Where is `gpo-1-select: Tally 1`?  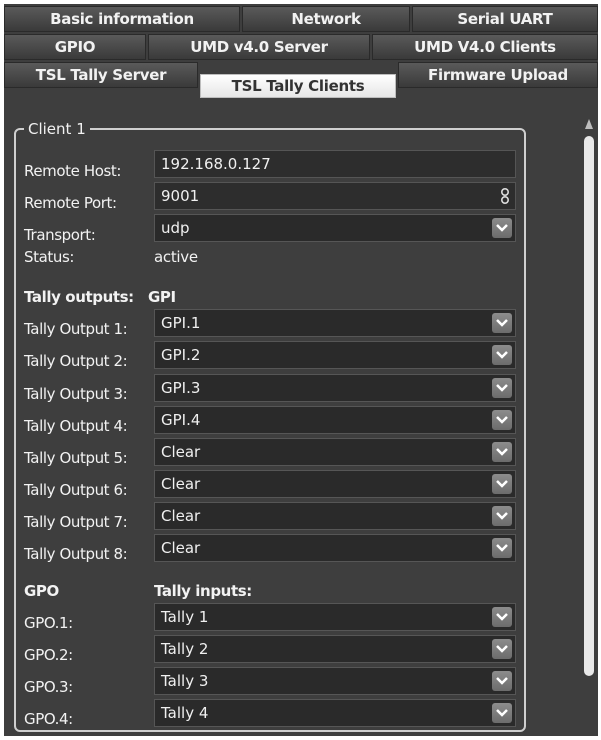
gpo-1-select: Tally 1 is located at coordinates (335, 617).